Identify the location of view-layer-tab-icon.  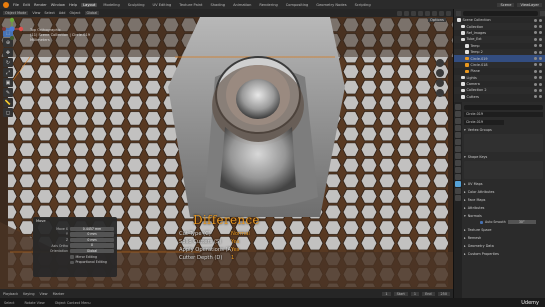
(458, 128).